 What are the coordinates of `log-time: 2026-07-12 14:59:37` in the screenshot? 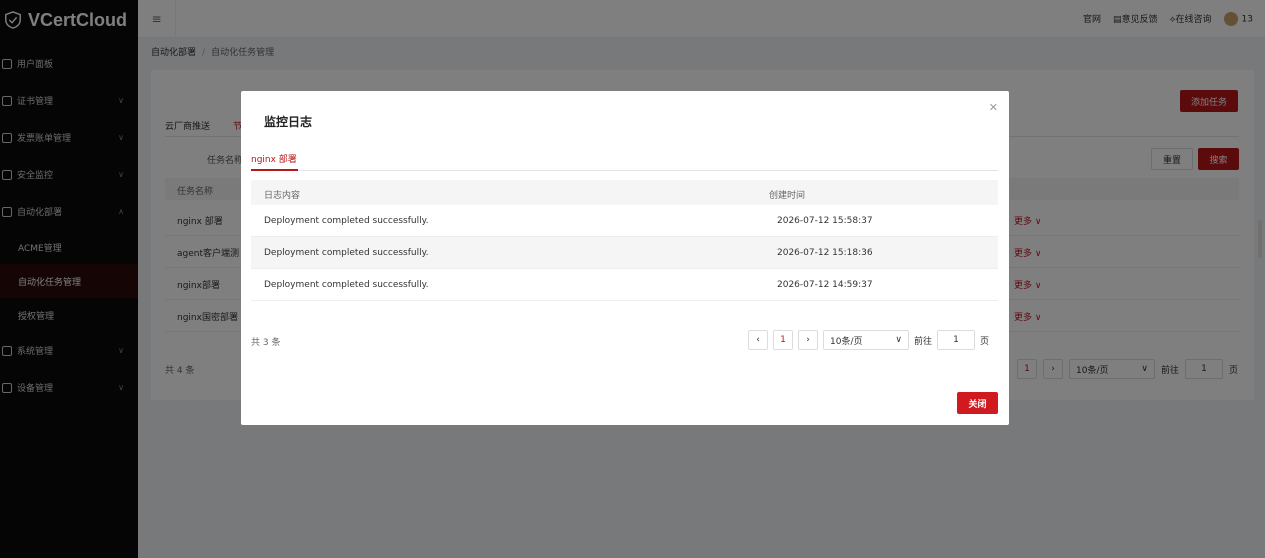 It's located at (825, 285).